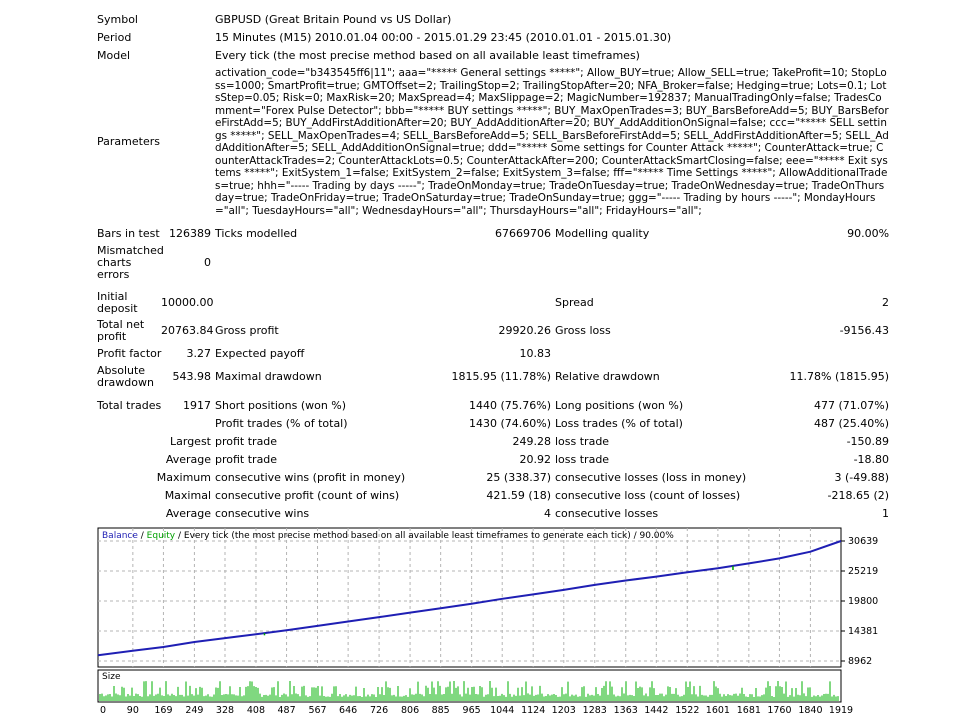 The height and width of the screenshot is (720, 958). I want to click on grossloss-label: Gross loss, so click(583, 330).